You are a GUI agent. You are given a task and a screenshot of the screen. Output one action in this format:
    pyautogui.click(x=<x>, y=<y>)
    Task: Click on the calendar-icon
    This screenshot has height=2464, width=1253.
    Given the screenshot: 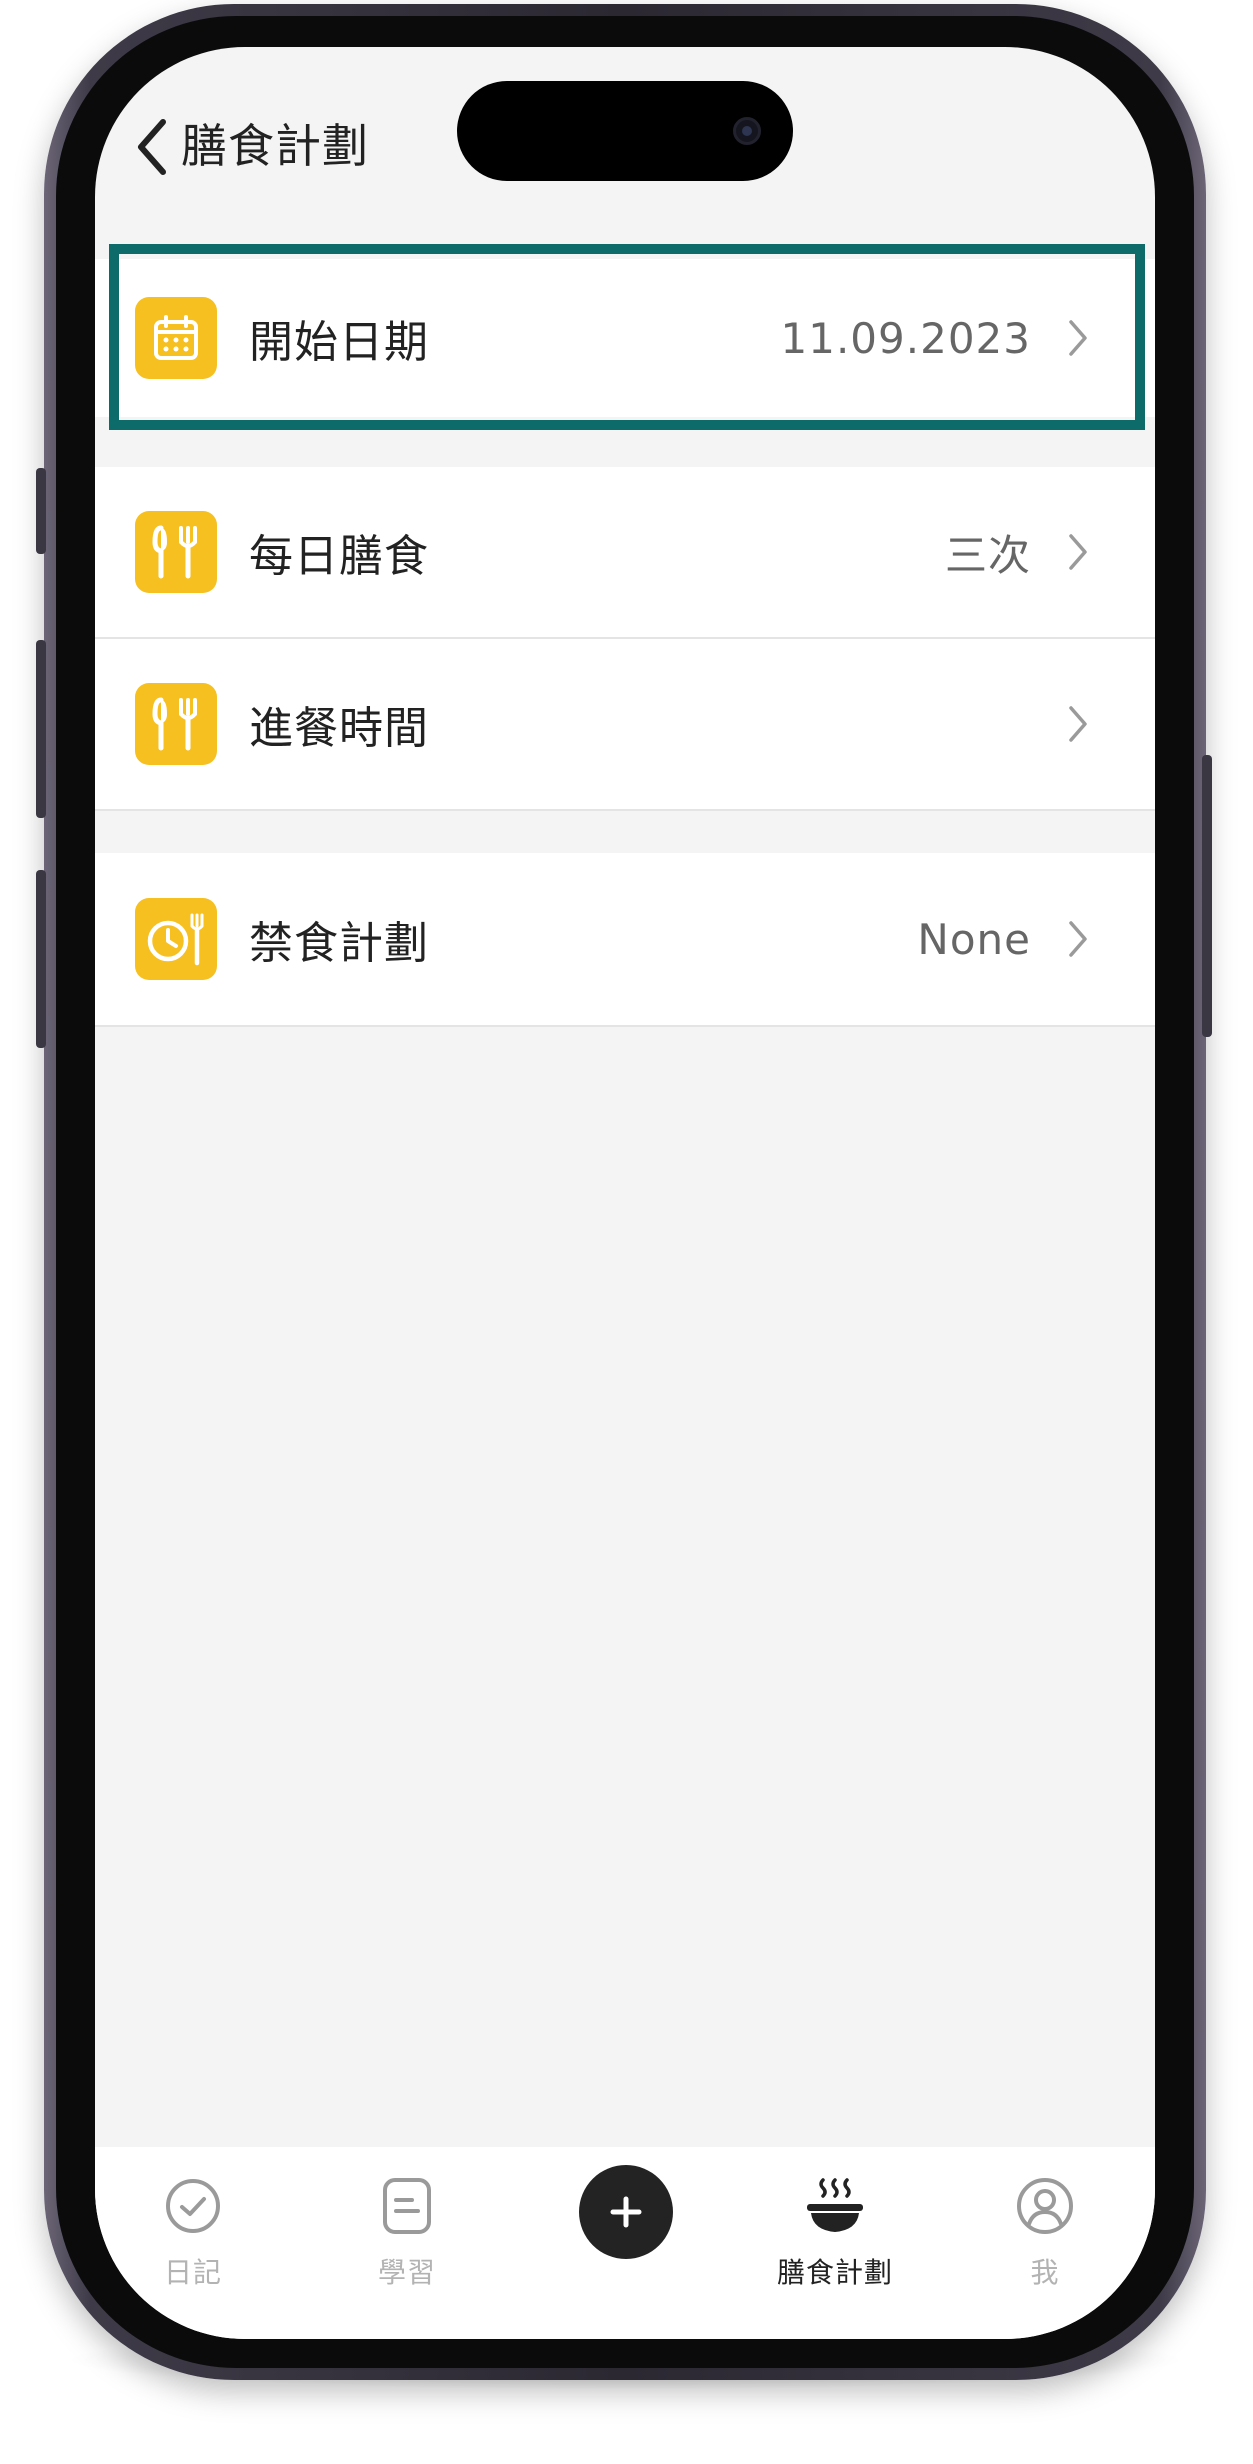 What is the action you would take?
    pyautogui.click(x=176, y=338)
    